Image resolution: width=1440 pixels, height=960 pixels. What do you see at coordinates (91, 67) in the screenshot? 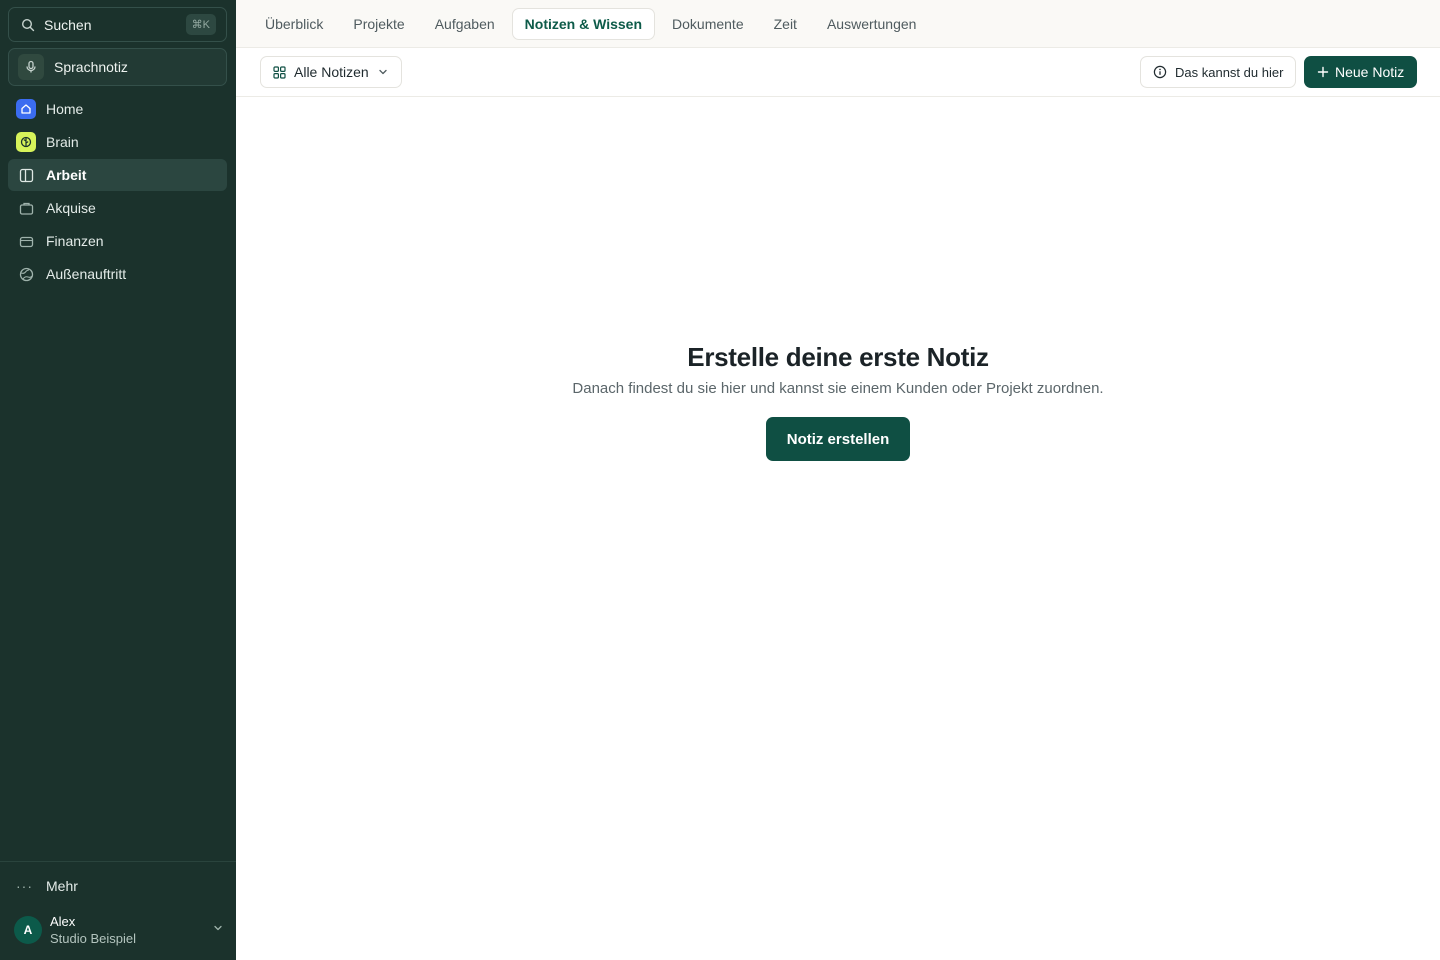
I see `voice-note-label: Sprachnotiz` at bounding box center [91, 67].